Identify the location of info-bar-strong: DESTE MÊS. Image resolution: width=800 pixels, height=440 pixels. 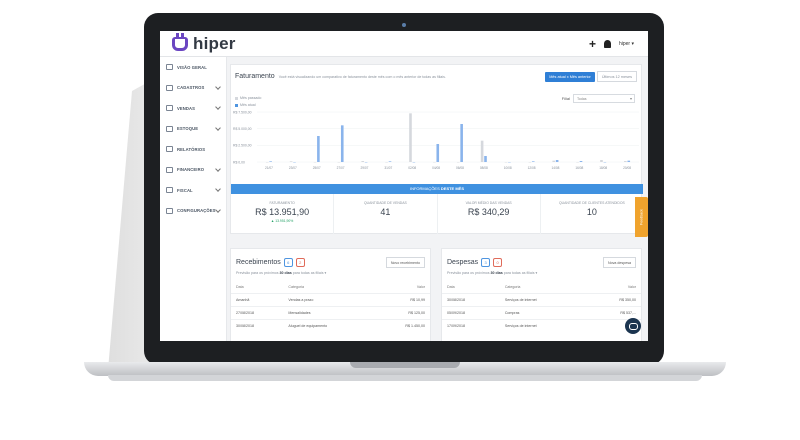
(452, 188).